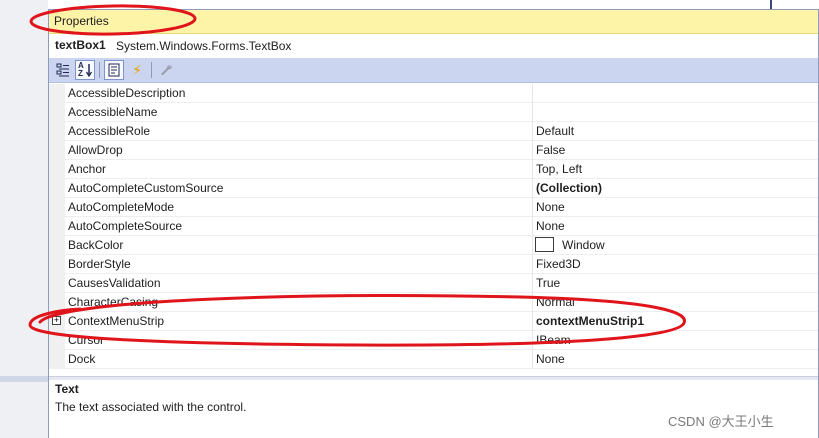 The image size is (819, 438). I want to click on property-row: Dock None, so click(433, 359).